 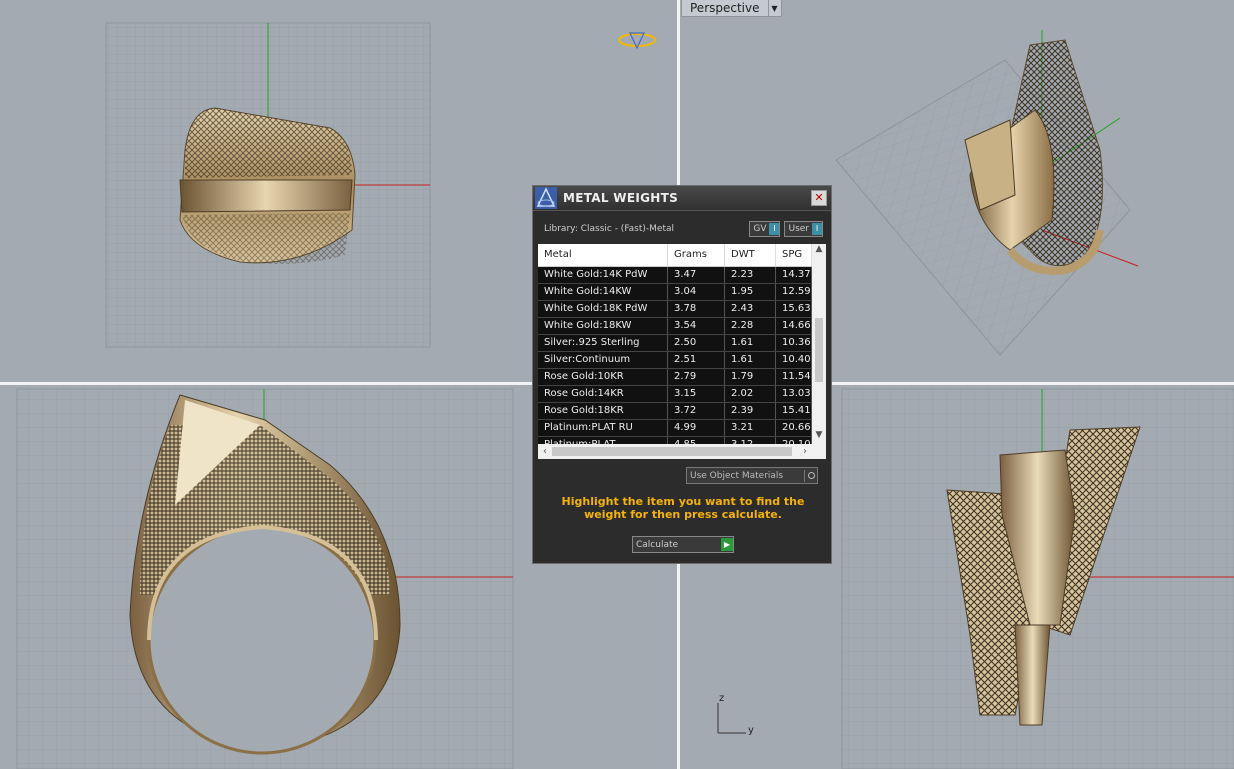 I want to click on table-row: Silver:.925 Sterling 2.50 1.61 10.36, so click(x=682, y=343).